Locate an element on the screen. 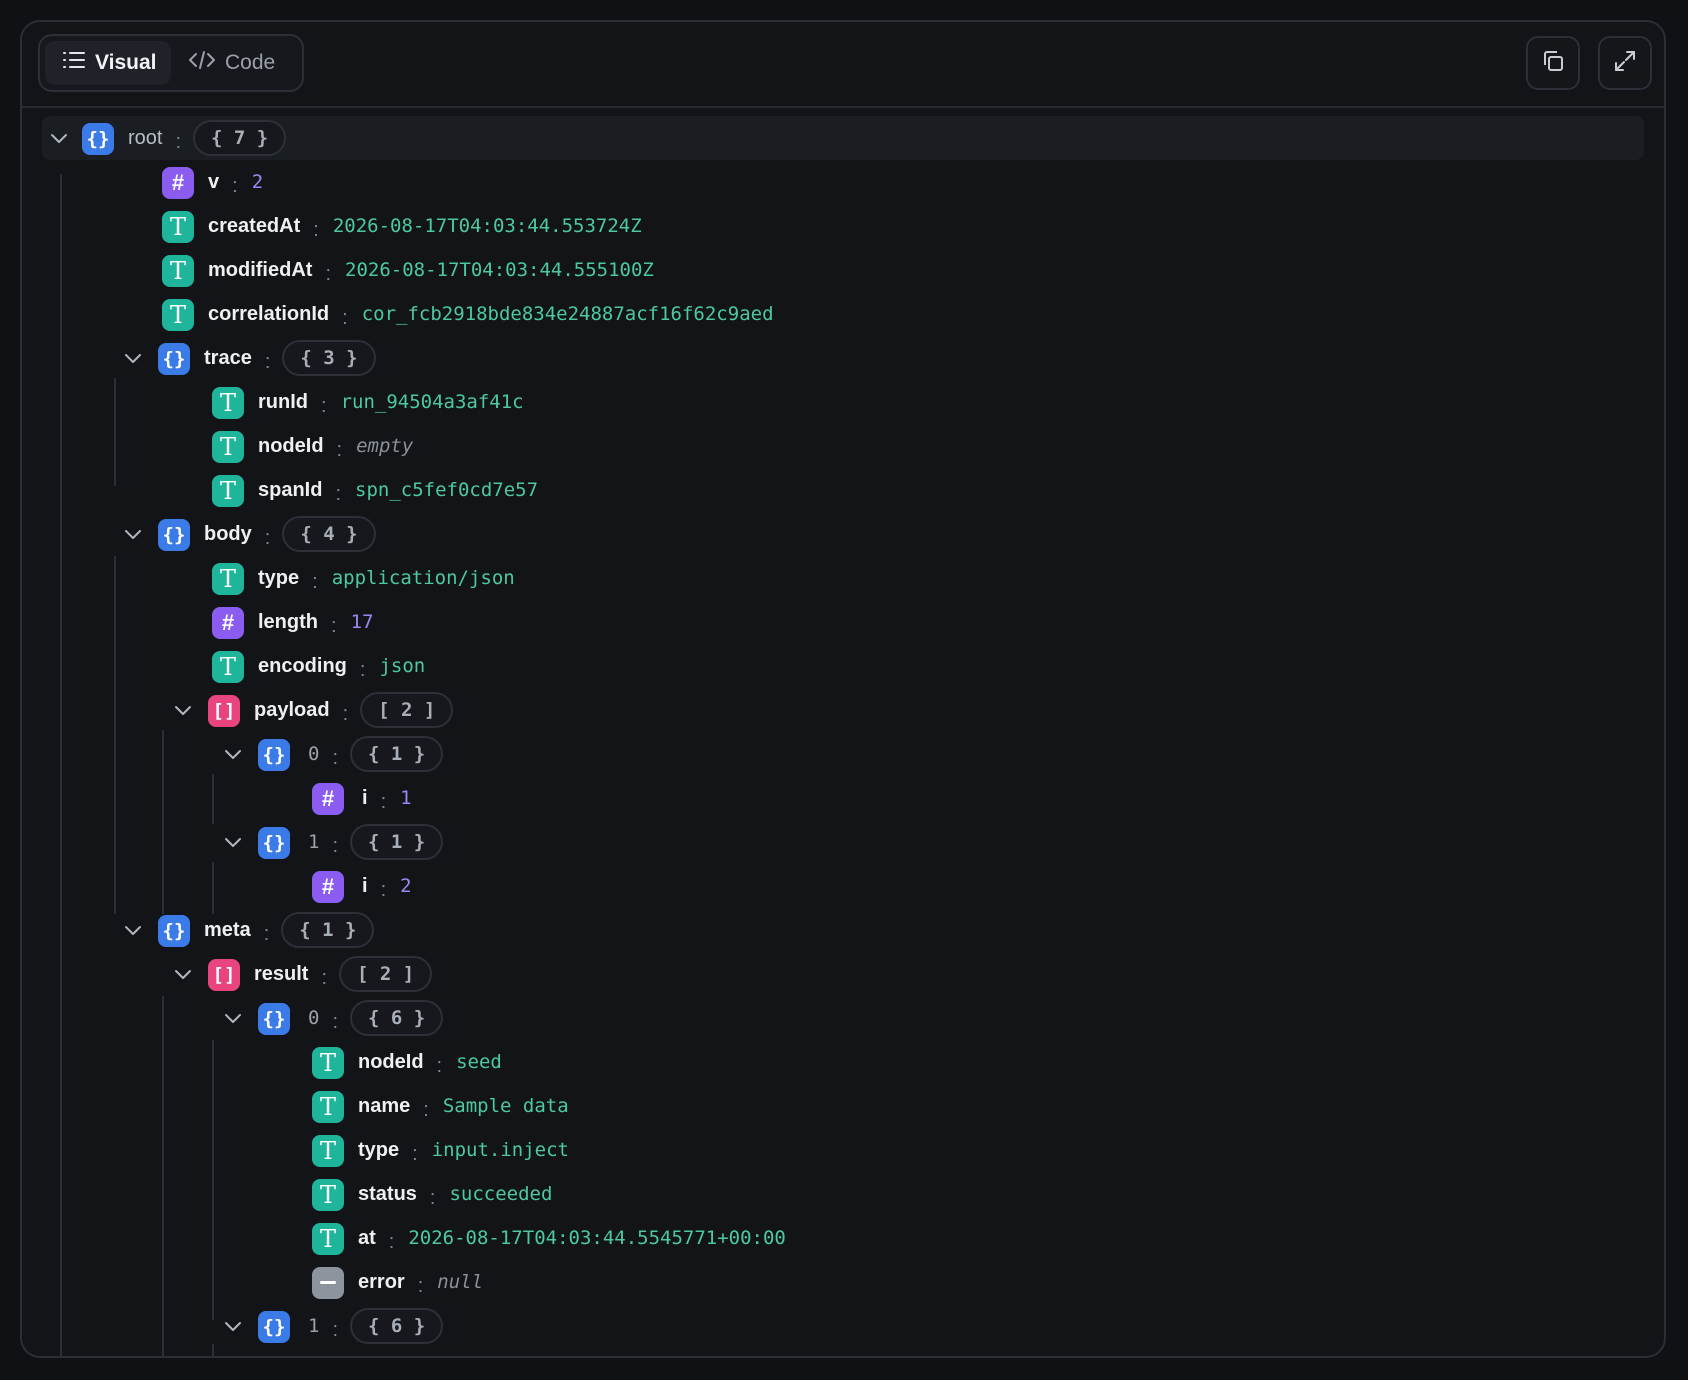 The height and width of the screenshot is (1380, 1688). node-value: 1 is located at coordinates (406, 798).